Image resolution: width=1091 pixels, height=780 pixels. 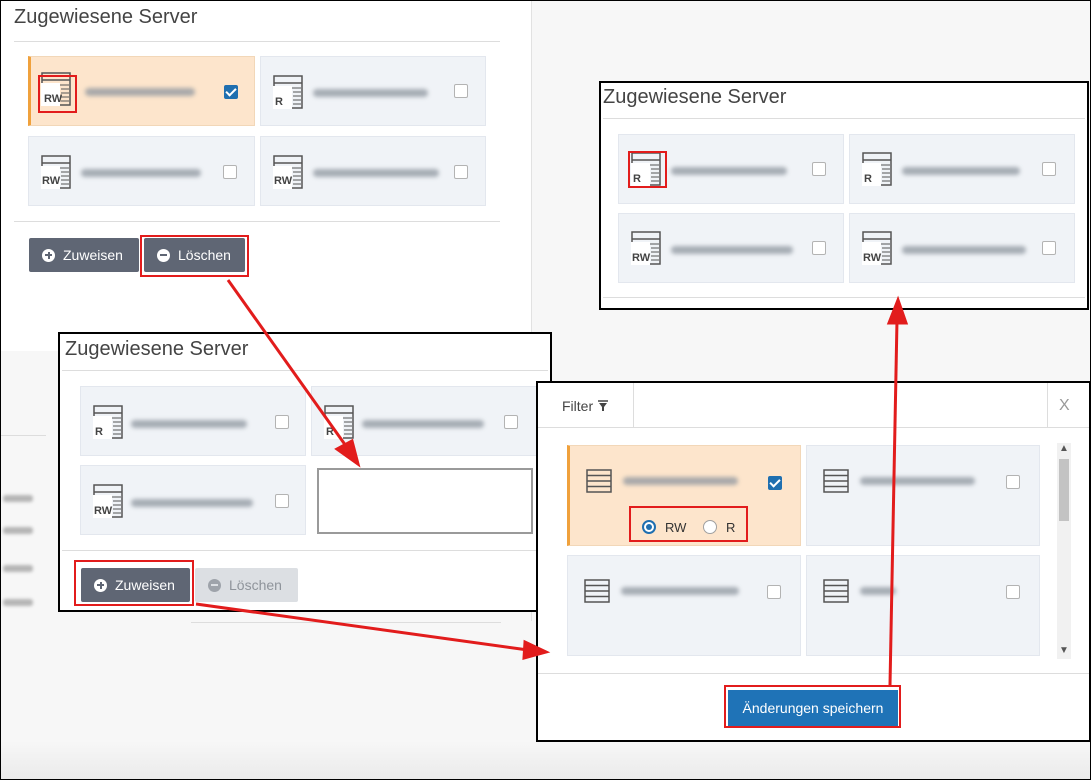 I want to click on filter-divider, so click(x=633, y=405).